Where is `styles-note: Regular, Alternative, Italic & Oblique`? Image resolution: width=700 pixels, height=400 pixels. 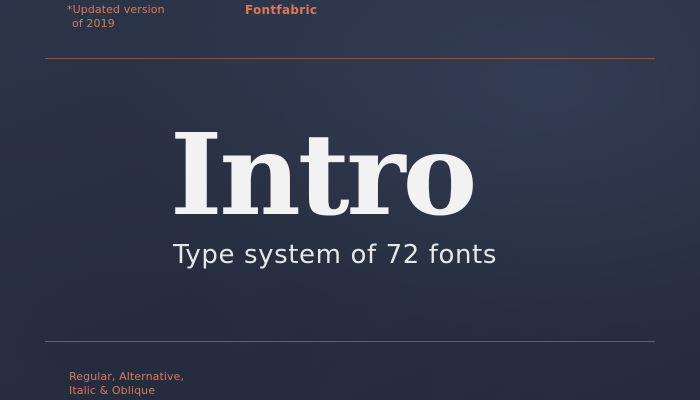
styles-note: Regular, Alternative, Italic & Oblique is located at coordinates (126, 384).